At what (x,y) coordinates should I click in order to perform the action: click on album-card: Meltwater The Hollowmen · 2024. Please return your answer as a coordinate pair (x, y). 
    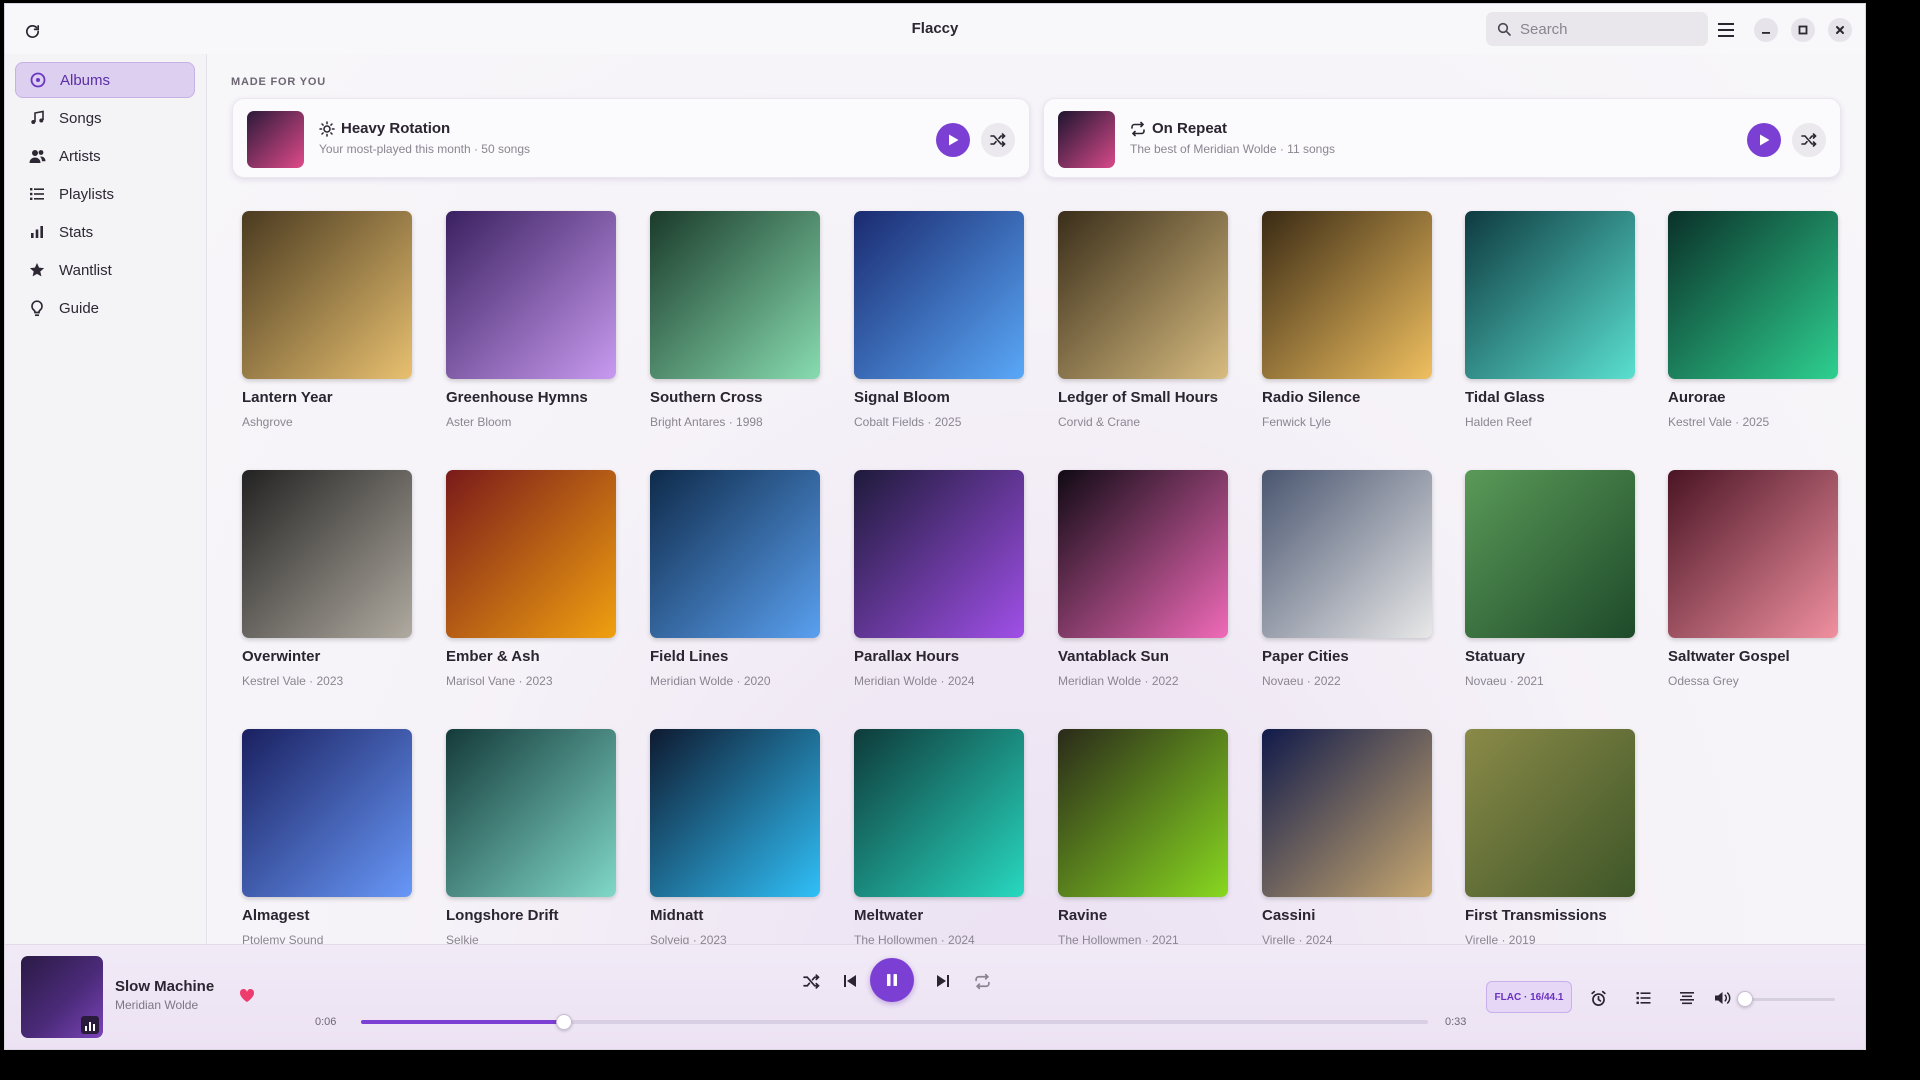
    Looking at the image, I should click on (939, 838).